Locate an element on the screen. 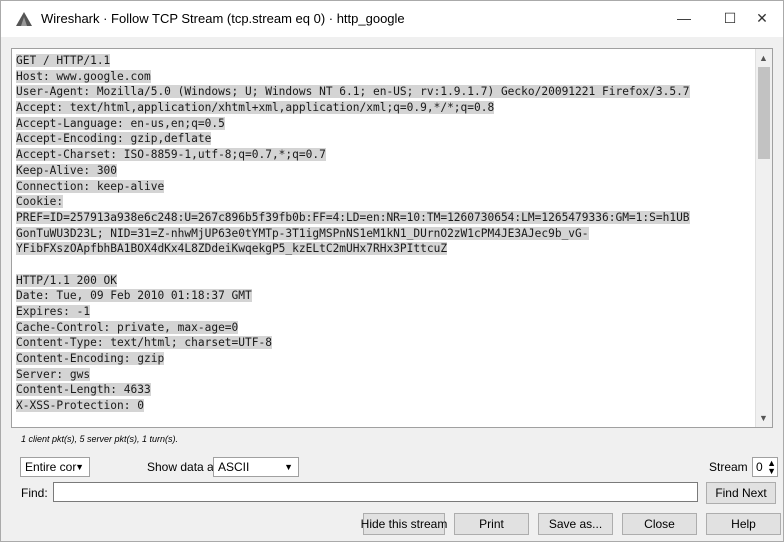 This screenshot has height=542, width=784. stream-label: Stream is located at coordinates (728, 467).